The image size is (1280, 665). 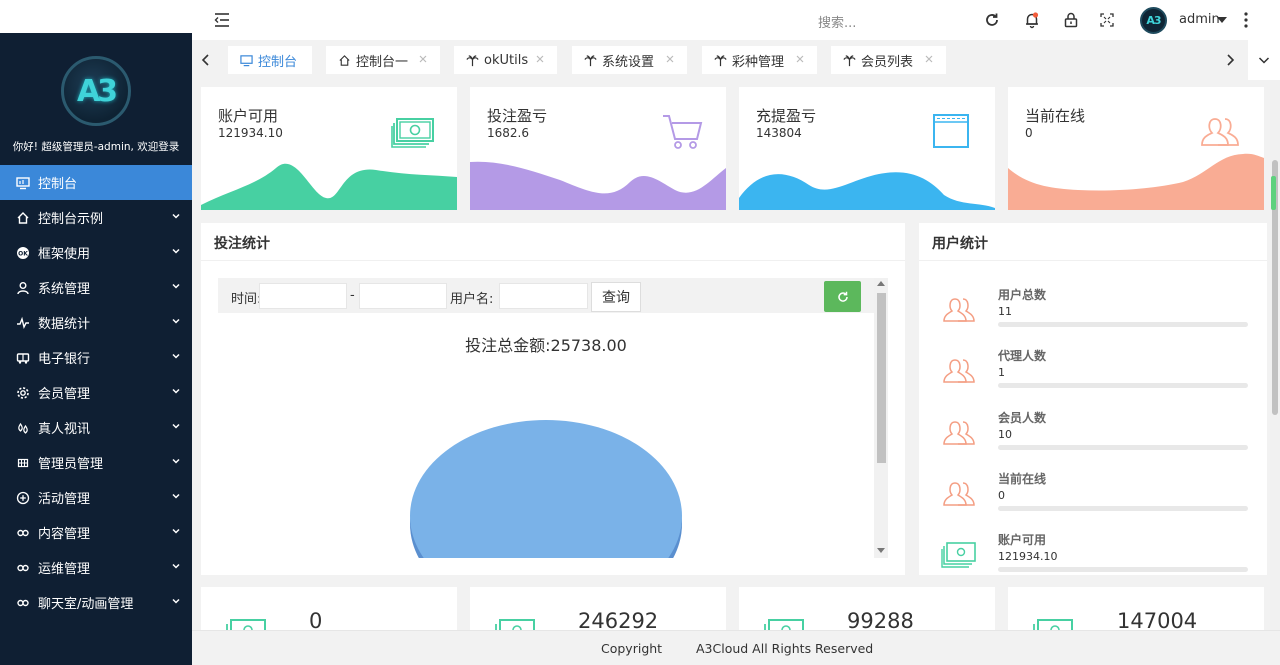 I want to click on bell-icon, so click(x=1032, y=20).